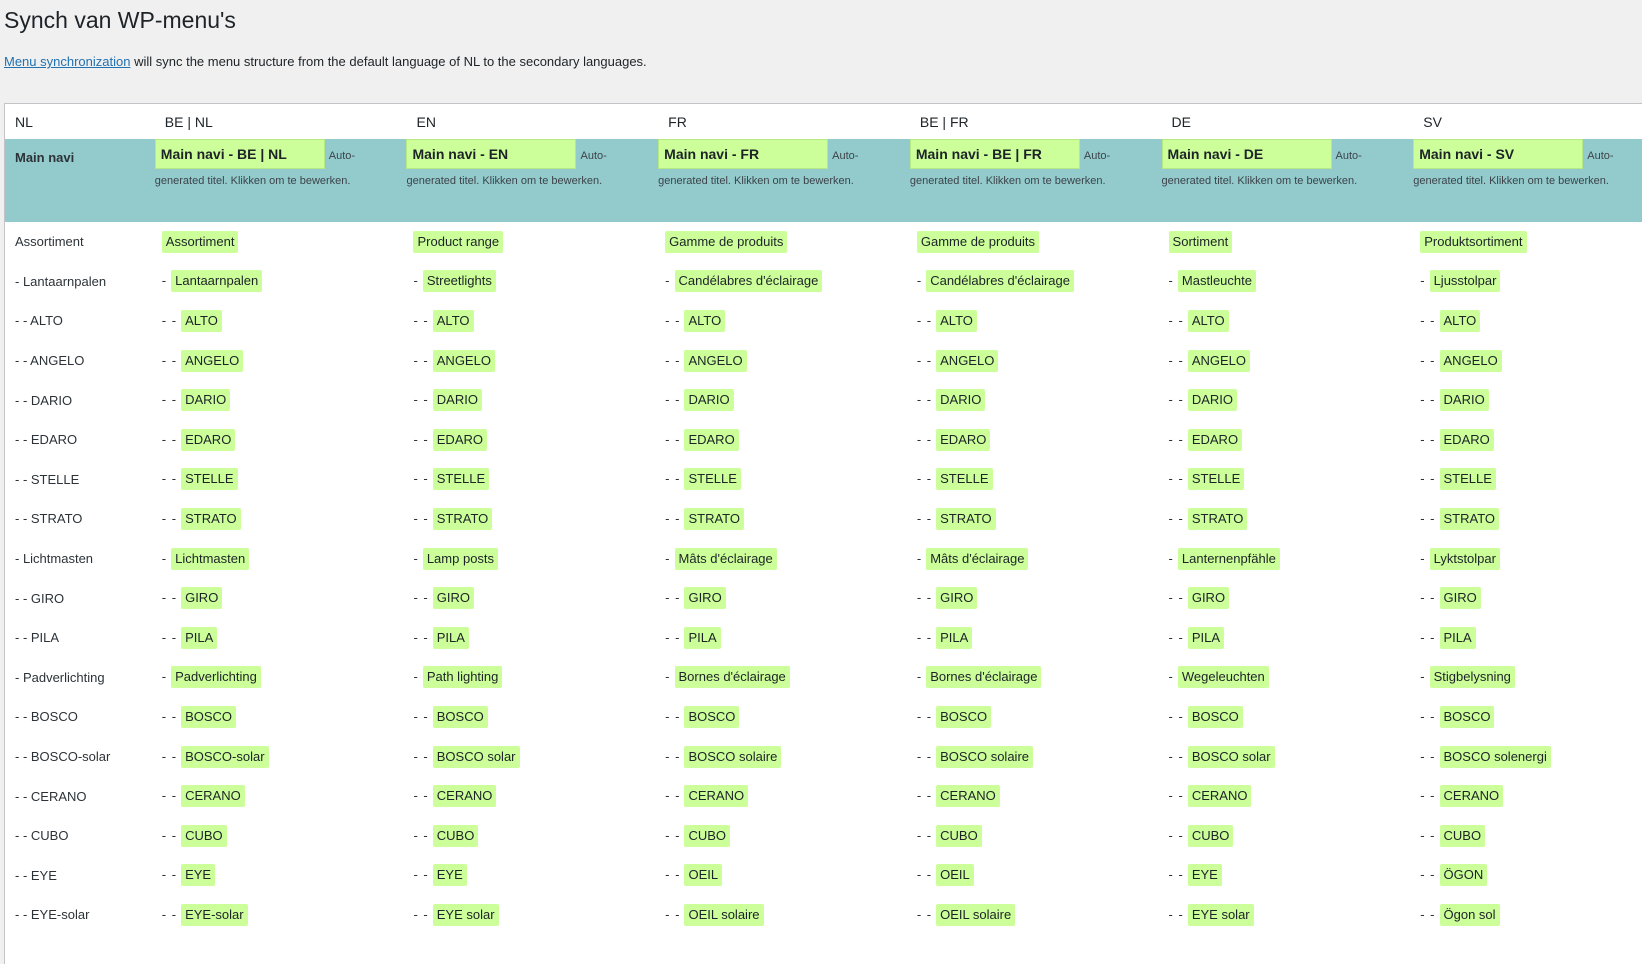 This screenshot has width=1642, height=964. What do you see at coordinates (1473, 241) in the screenshot?
I see `translated-menu-item: Produktsortiment` at bounding box center [1473, 241].